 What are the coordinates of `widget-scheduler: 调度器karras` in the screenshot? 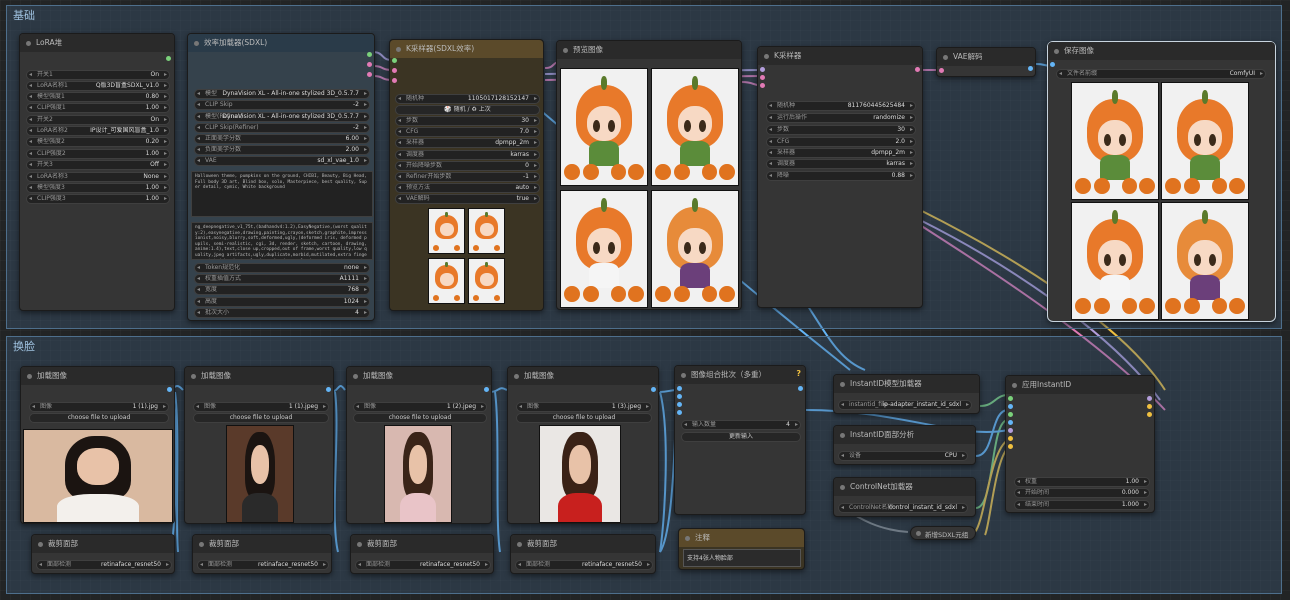 It's located at (467, 155).